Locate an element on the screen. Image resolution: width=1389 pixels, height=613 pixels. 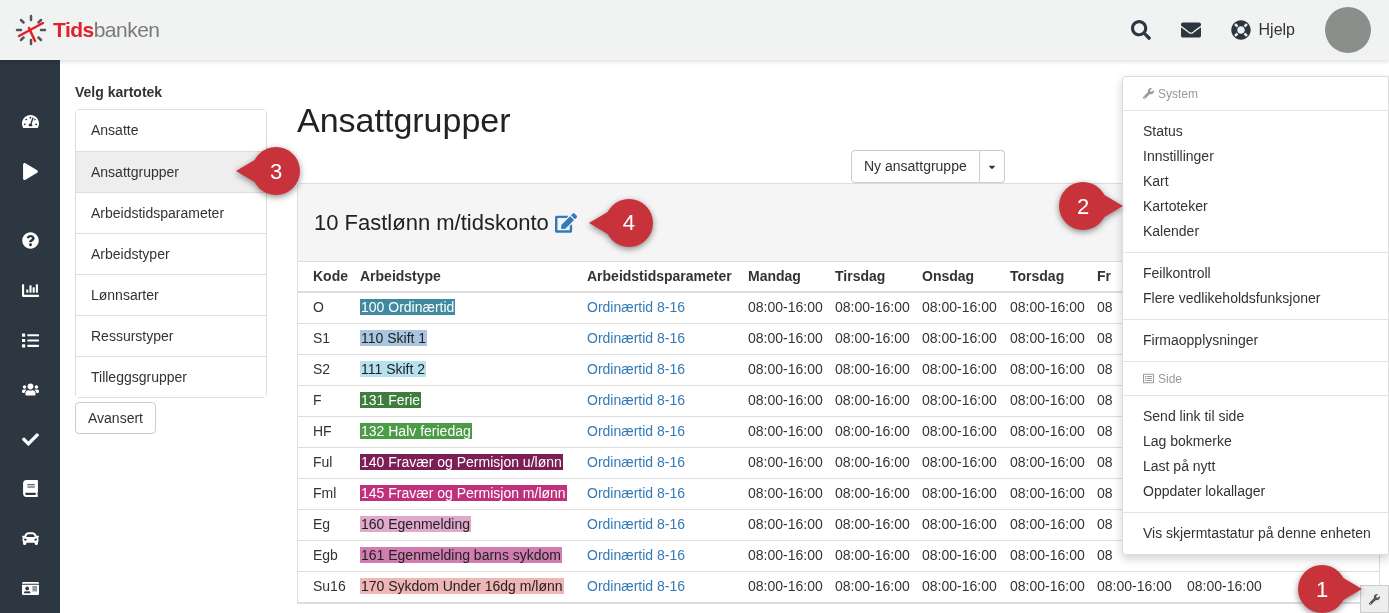
table-cell: HF is located at coordinates (329, 431).